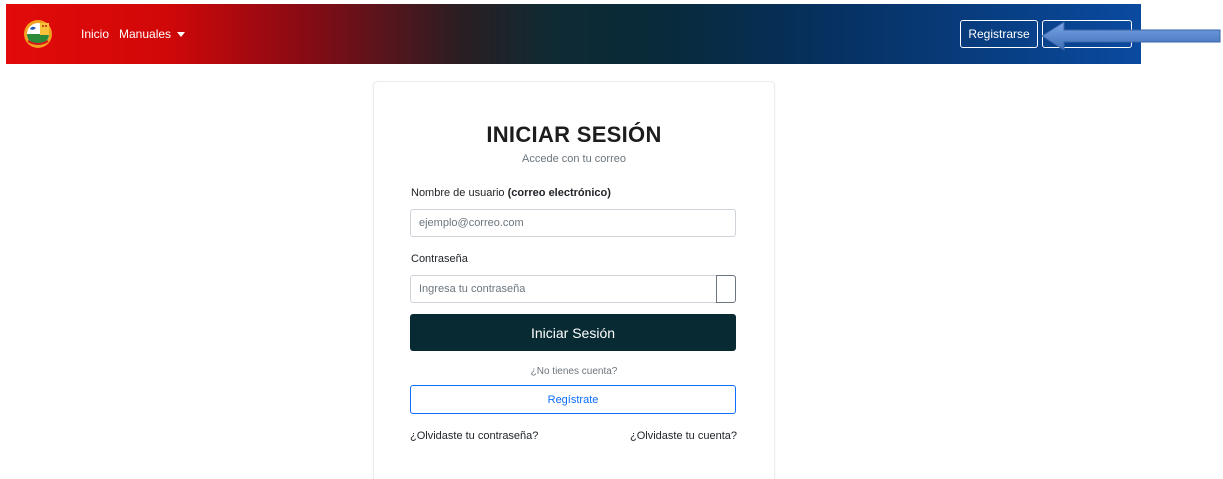 This screenshot has width=1223, height=479. I want to click on nav-links: Inicio Manuales, so click(133, 34).